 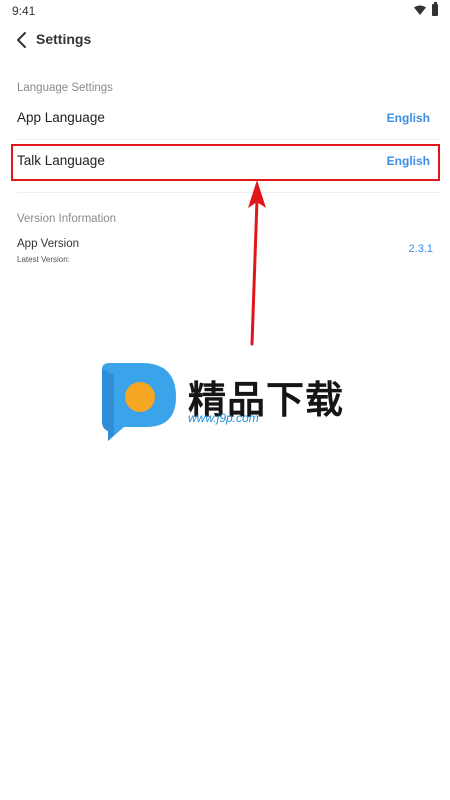 What do you see at coordinates (408, 118) in the screenshot?
I see `app-language-value: English` at bounding box center [408, 118].